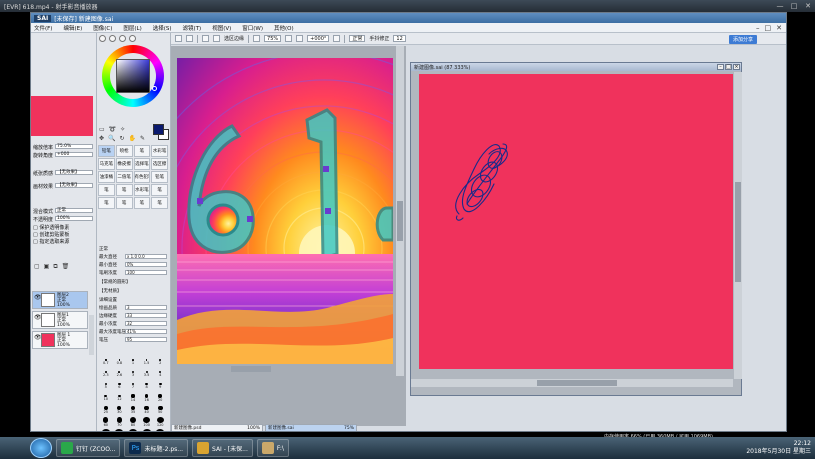 The width and height of the screenshot is (815, 459). I want to click on menu-filter: 滤镜(T), so click(192, 28).